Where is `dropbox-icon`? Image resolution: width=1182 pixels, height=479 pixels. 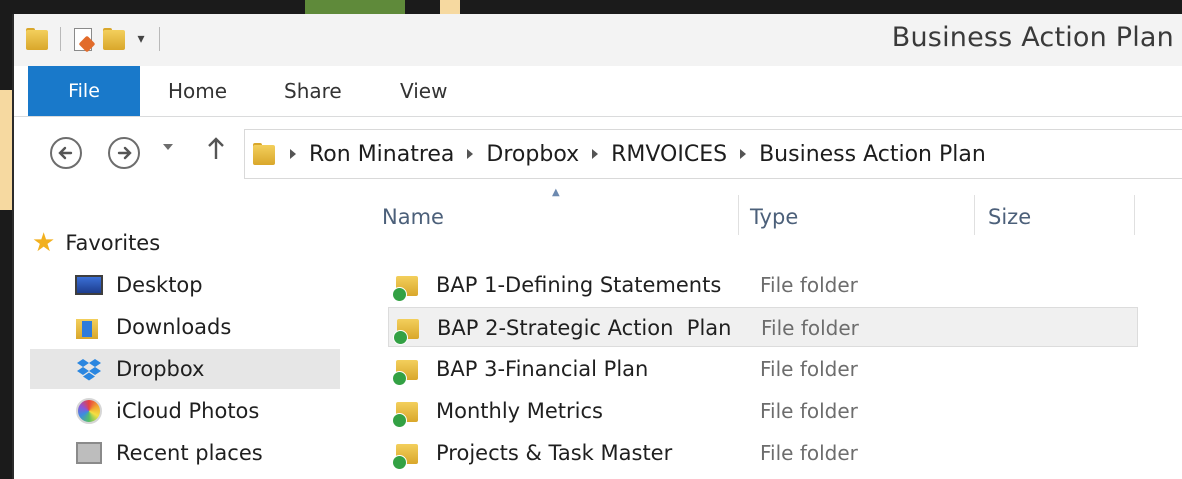
dropbox-icon is located at coordinates (89, 369).